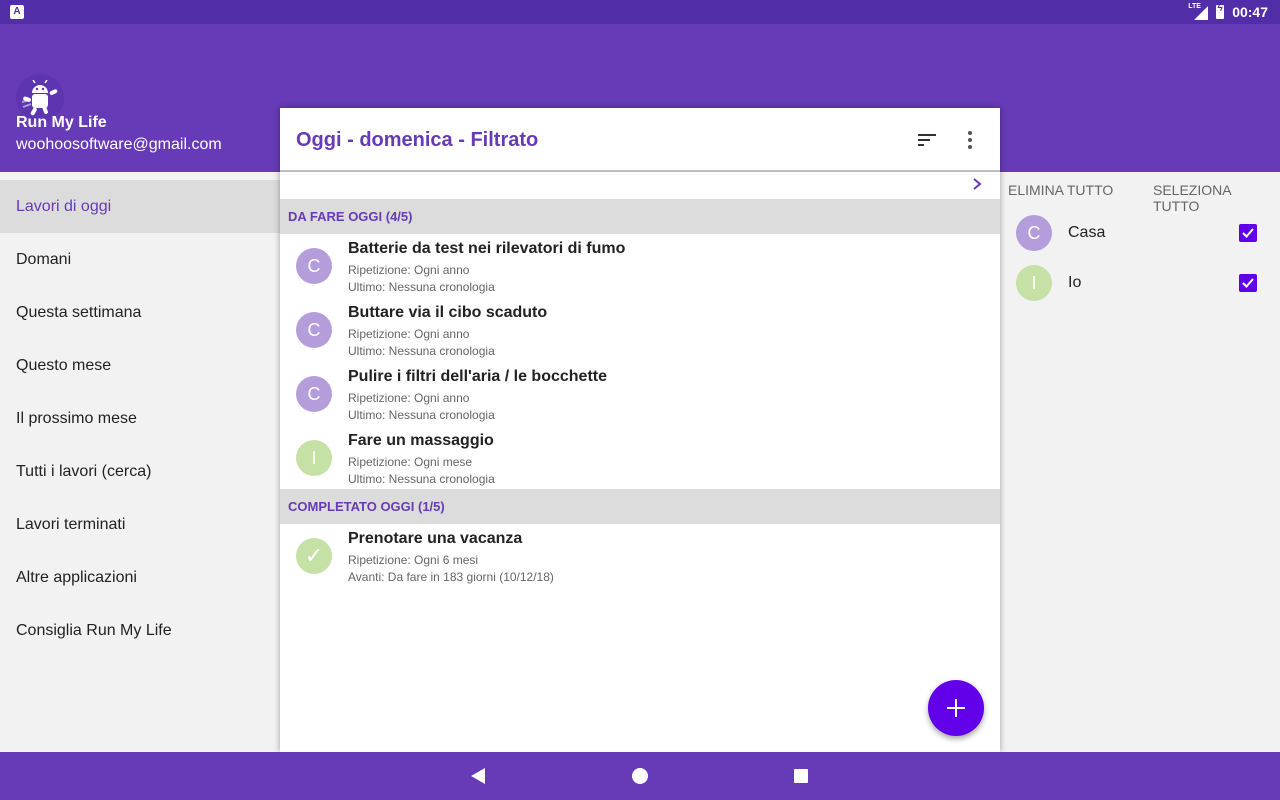  I want to click on app-notification-icon: A, so click(17, 12).